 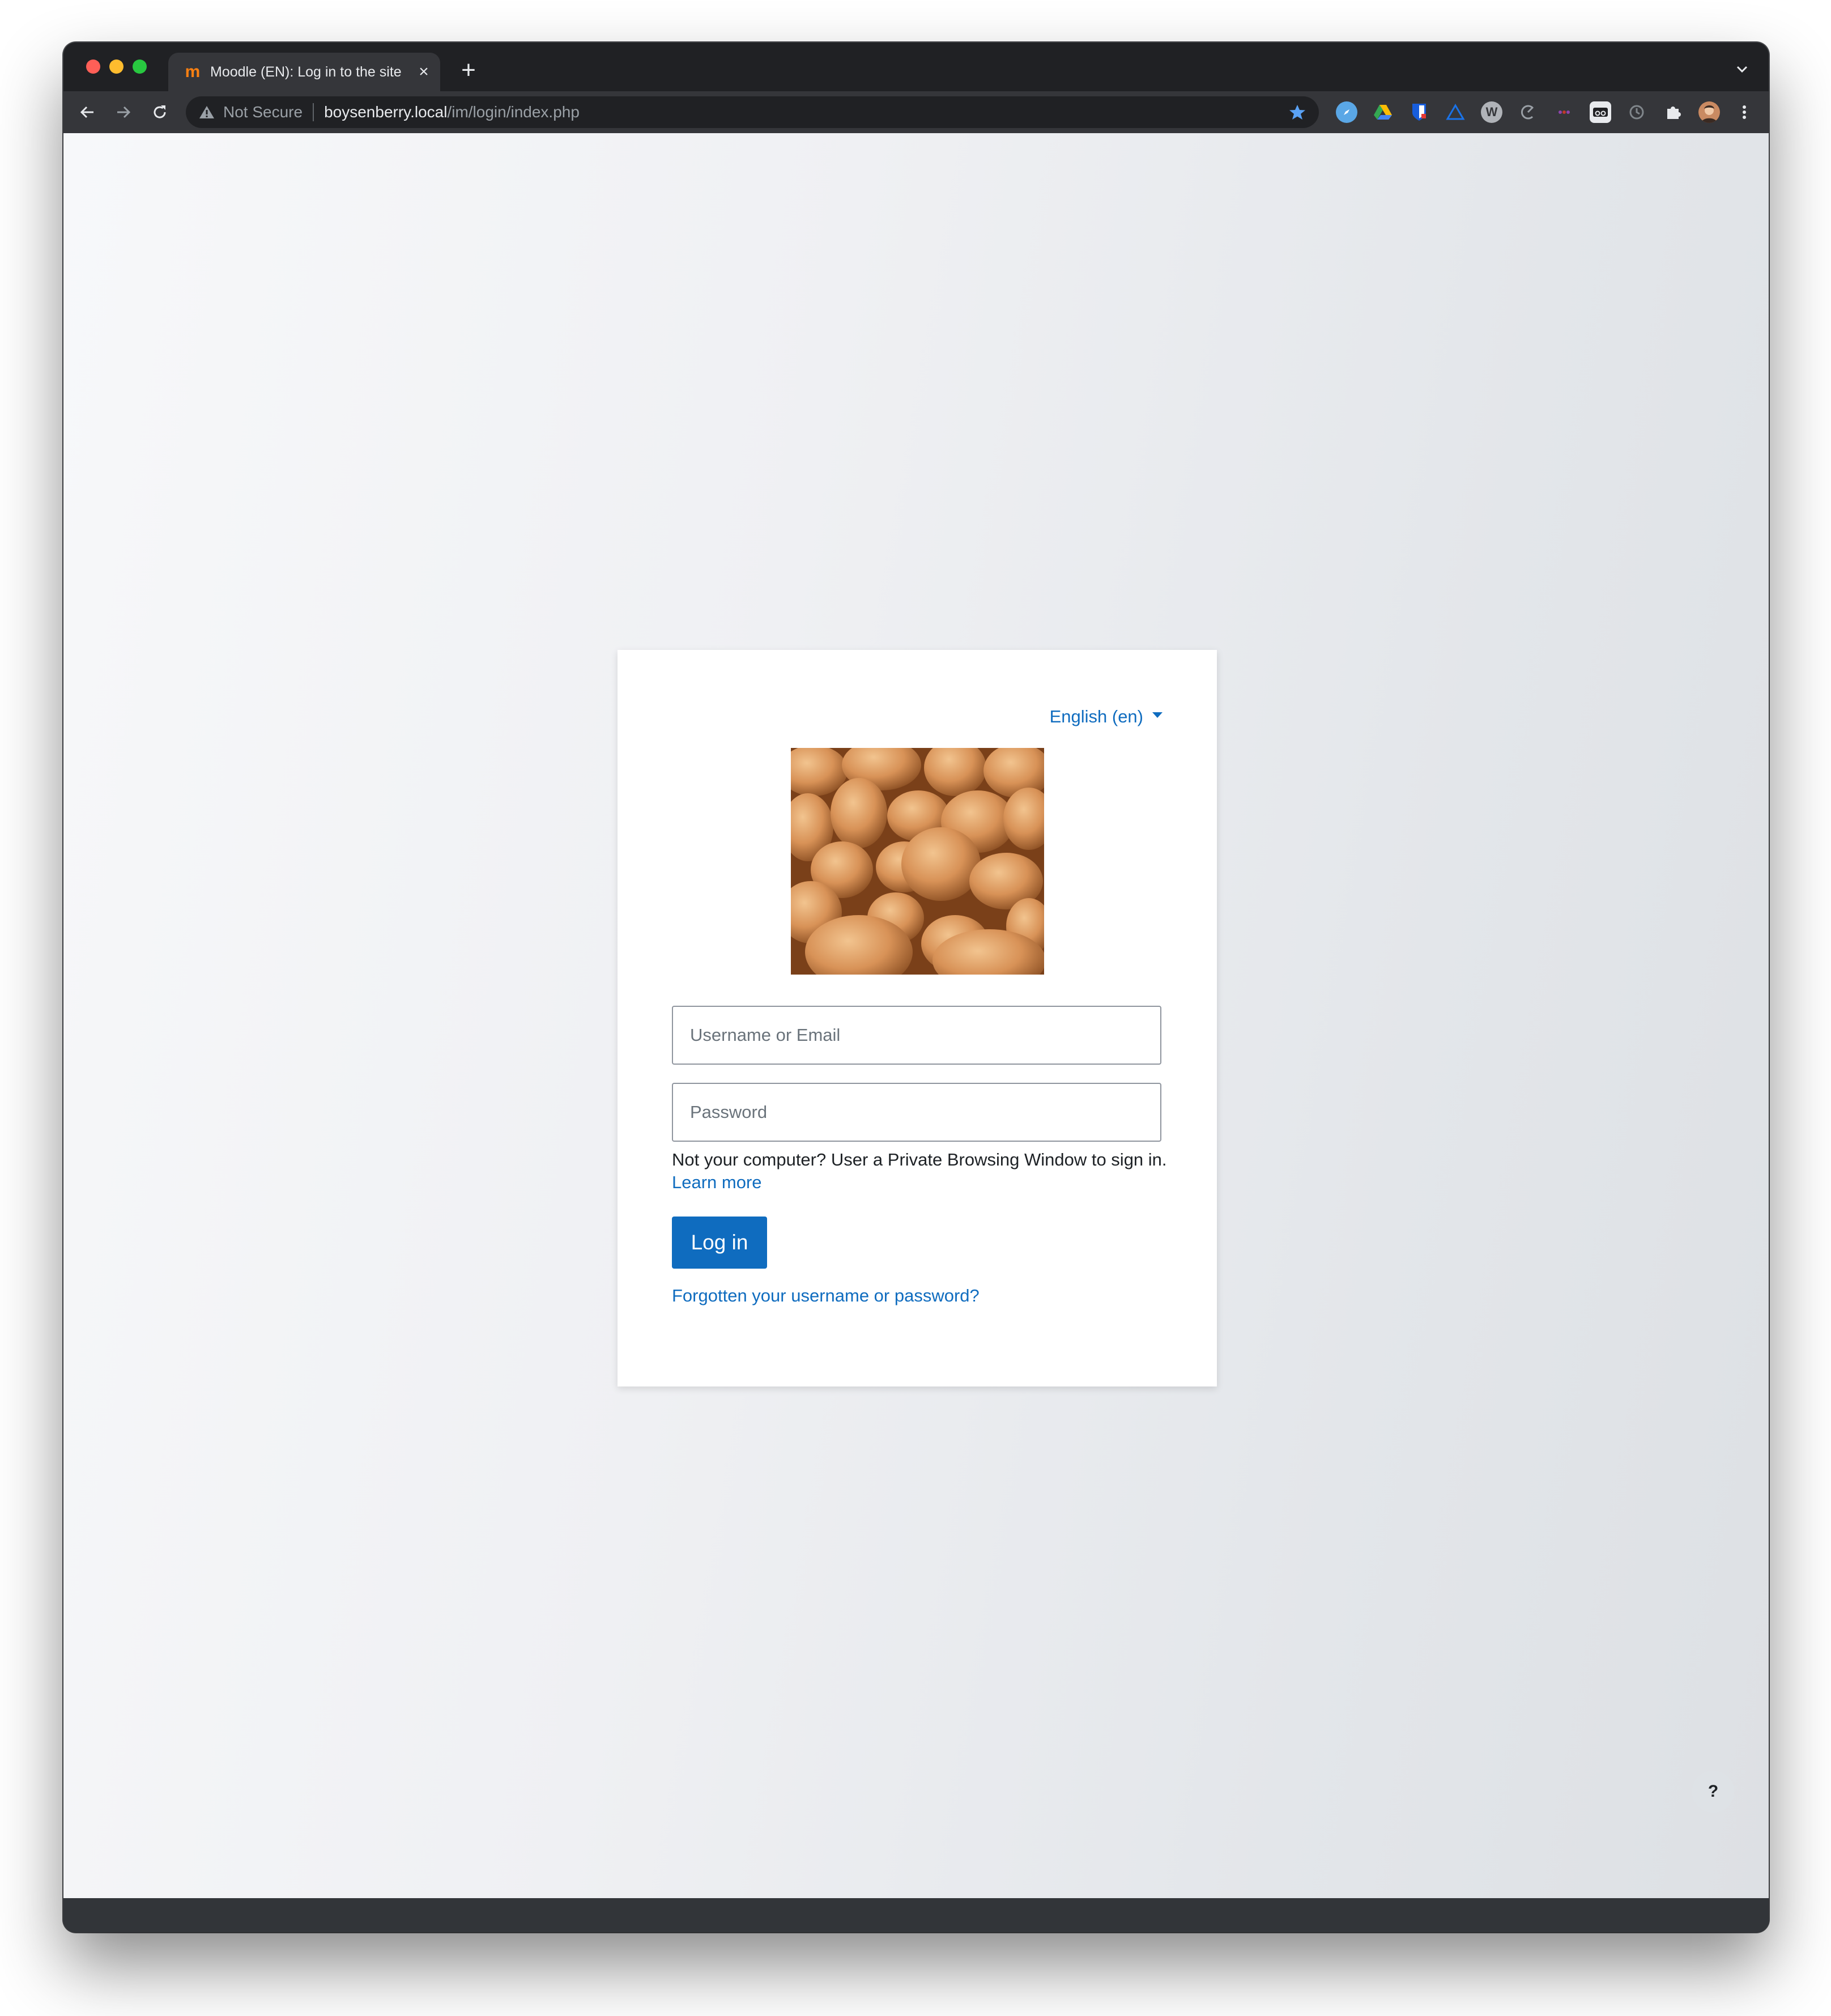 What do you see at coordinates (468, 70) in the screenshot?
I see `new-tab-button: +` at bounding box center [468, 70].